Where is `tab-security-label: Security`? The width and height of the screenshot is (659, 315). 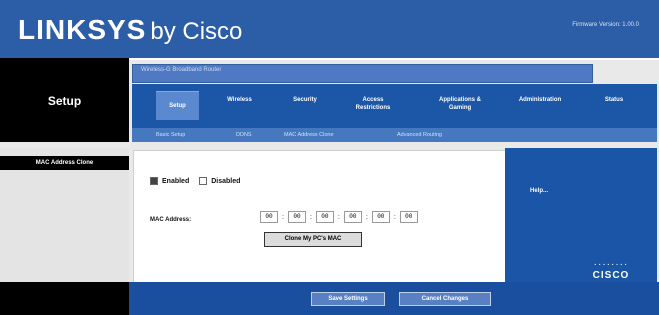
tab-security-label: Security is located at coordinates (305, 100).